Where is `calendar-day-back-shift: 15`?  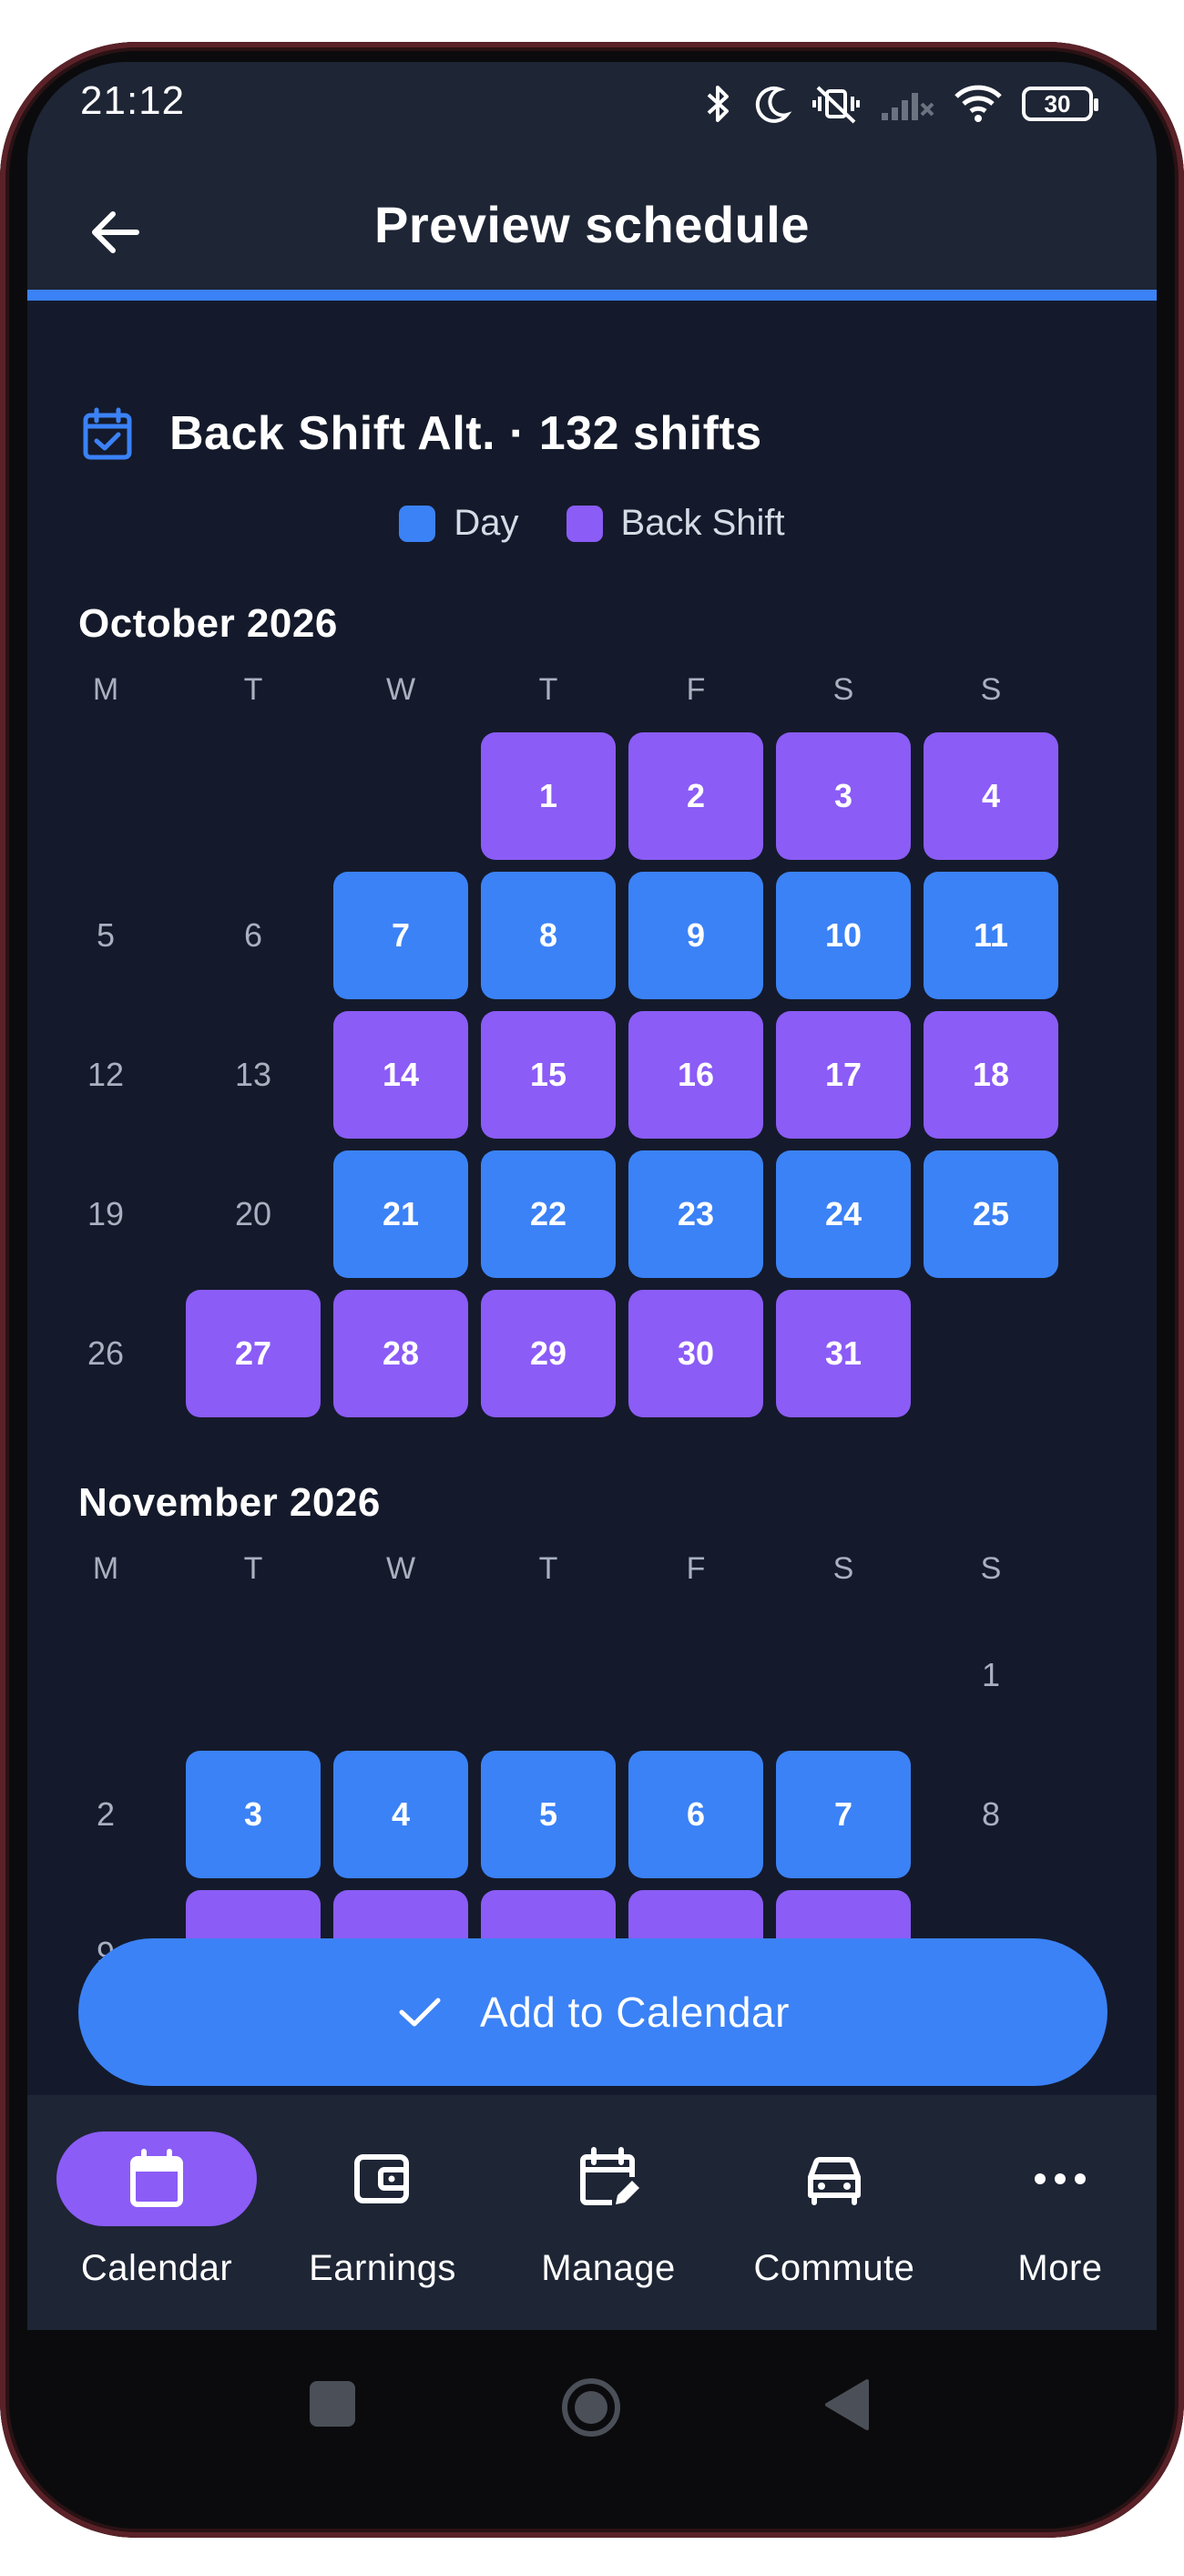 calendar-day-back-shift: 15 is located at coordinates (549, 1075).